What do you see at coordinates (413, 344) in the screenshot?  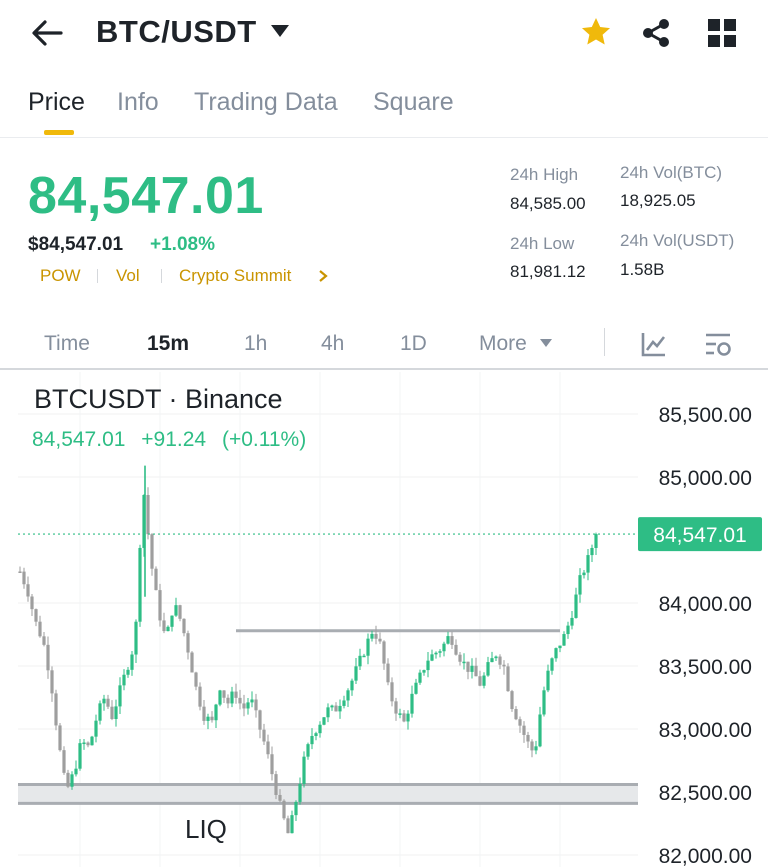 I see `interval-1d: 1D` at bounding box center [413, 344].